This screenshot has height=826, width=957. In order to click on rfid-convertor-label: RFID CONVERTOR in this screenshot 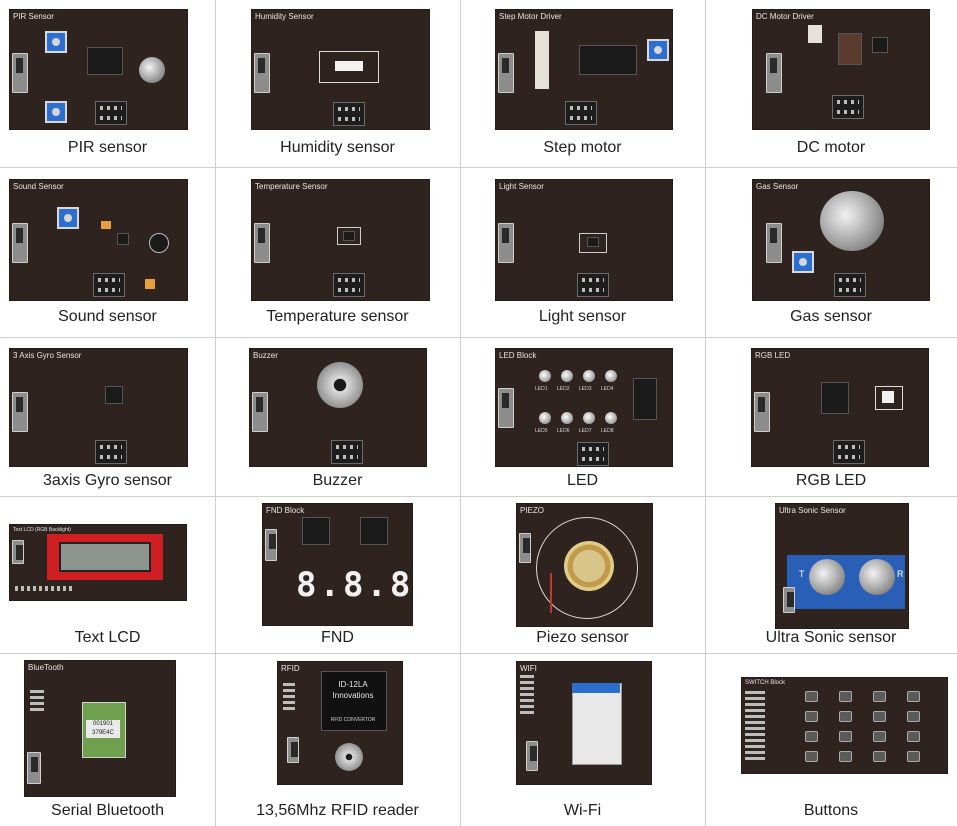, I will do `click(353, 720)`.